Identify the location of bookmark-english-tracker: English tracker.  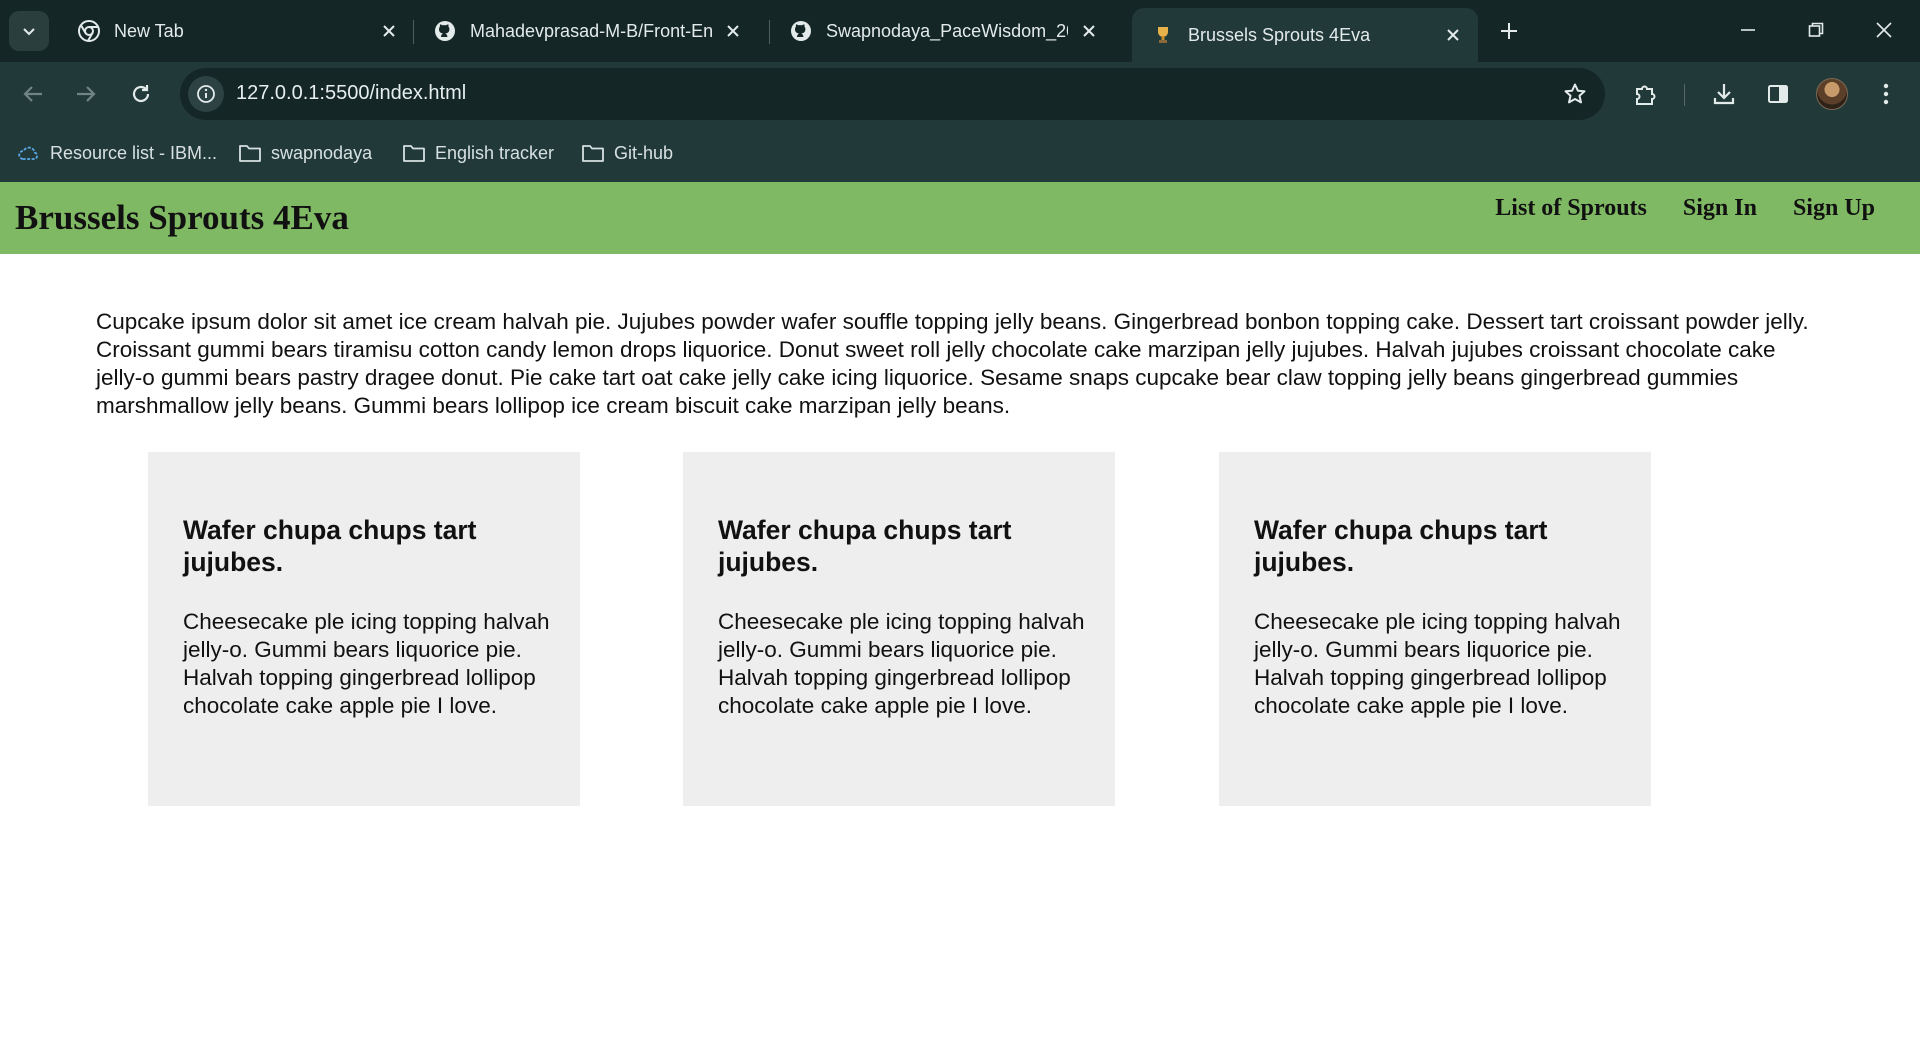
(478, 153).